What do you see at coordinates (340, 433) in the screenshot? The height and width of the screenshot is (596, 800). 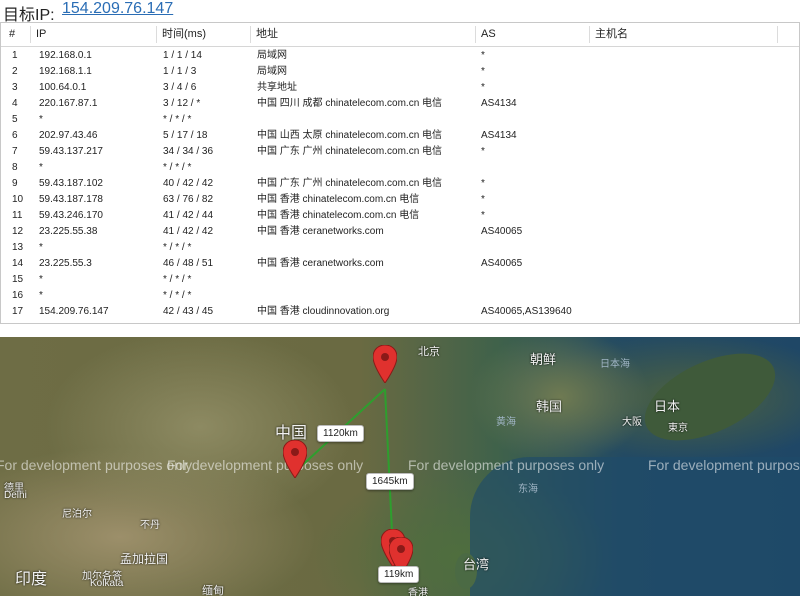 I see `distance-label: 1120km` at bounding box center [340, 433].